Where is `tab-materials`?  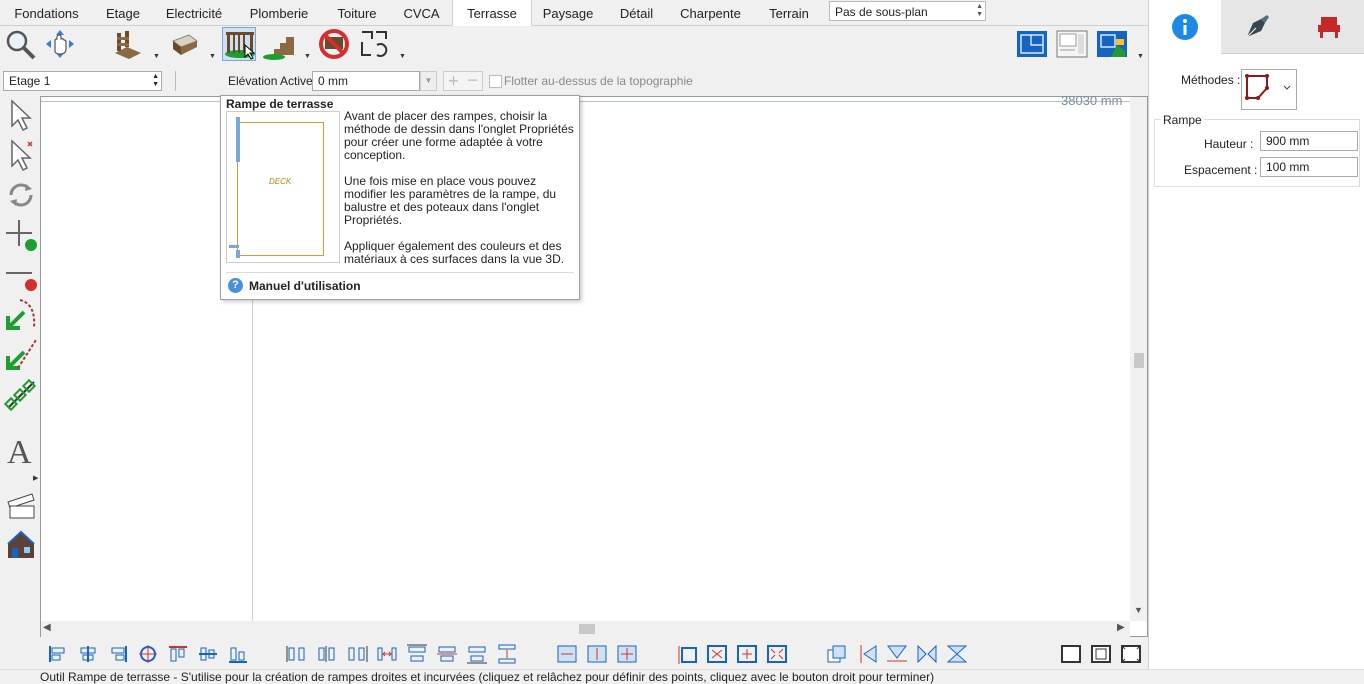
tab-materials is located at coordinates (1257, 27).